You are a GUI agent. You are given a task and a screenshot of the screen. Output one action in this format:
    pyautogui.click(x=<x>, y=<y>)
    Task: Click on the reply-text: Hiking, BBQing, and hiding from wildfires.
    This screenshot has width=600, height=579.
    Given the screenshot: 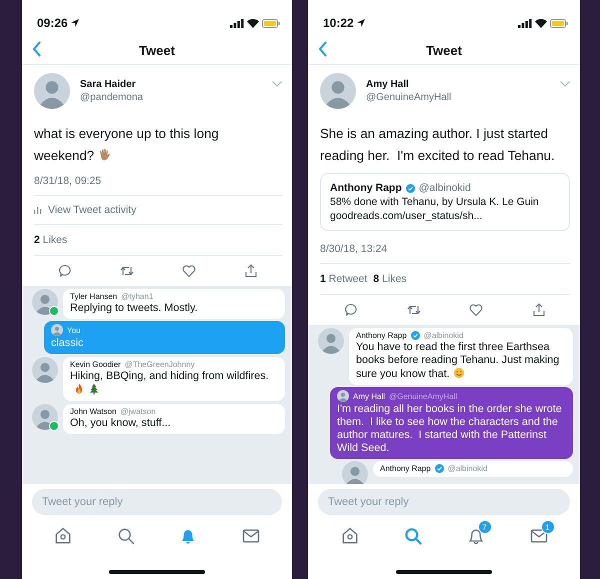 What is the action you would take?
    pyautogui.click(x=174, y=383)
    